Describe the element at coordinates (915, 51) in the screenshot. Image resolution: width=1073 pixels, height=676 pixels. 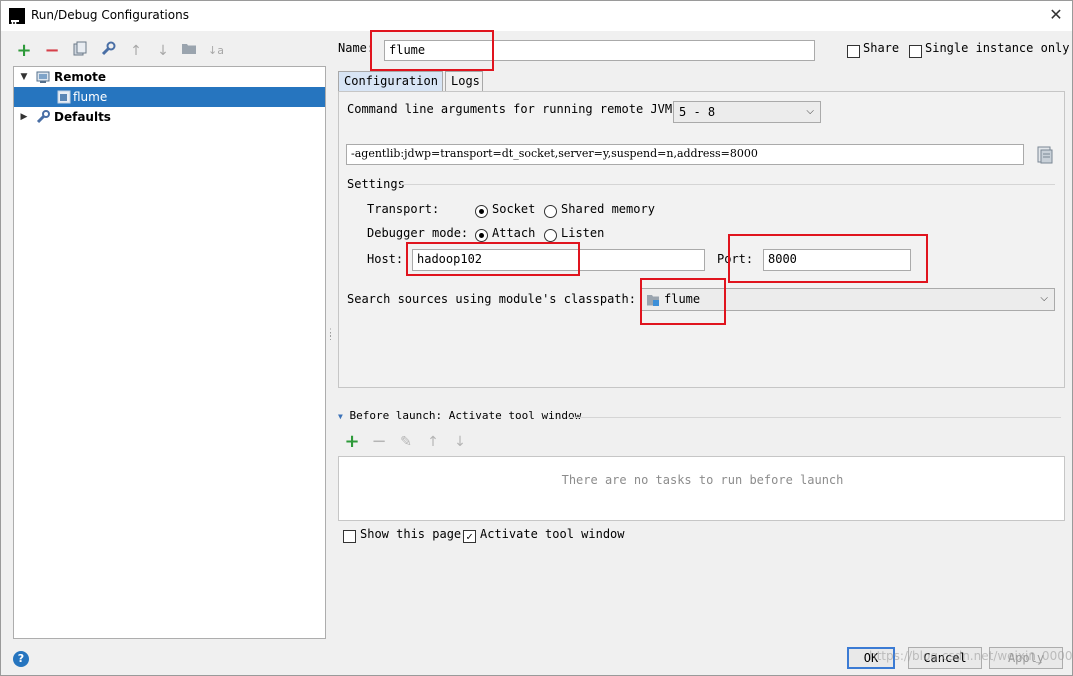
I see `single-instance-checkbox` at that location.